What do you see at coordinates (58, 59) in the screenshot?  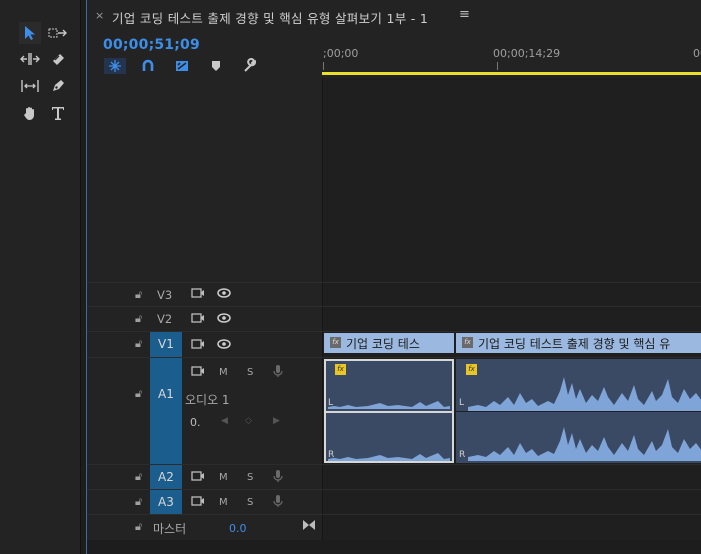 I see `razor-tool-icon` at bounding box center [58, 59].